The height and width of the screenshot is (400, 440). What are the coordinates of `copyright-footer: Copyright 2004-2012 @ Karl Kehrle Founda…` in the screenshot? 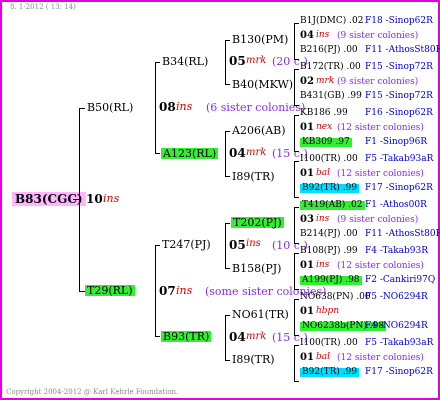 It's located at (92, 392).